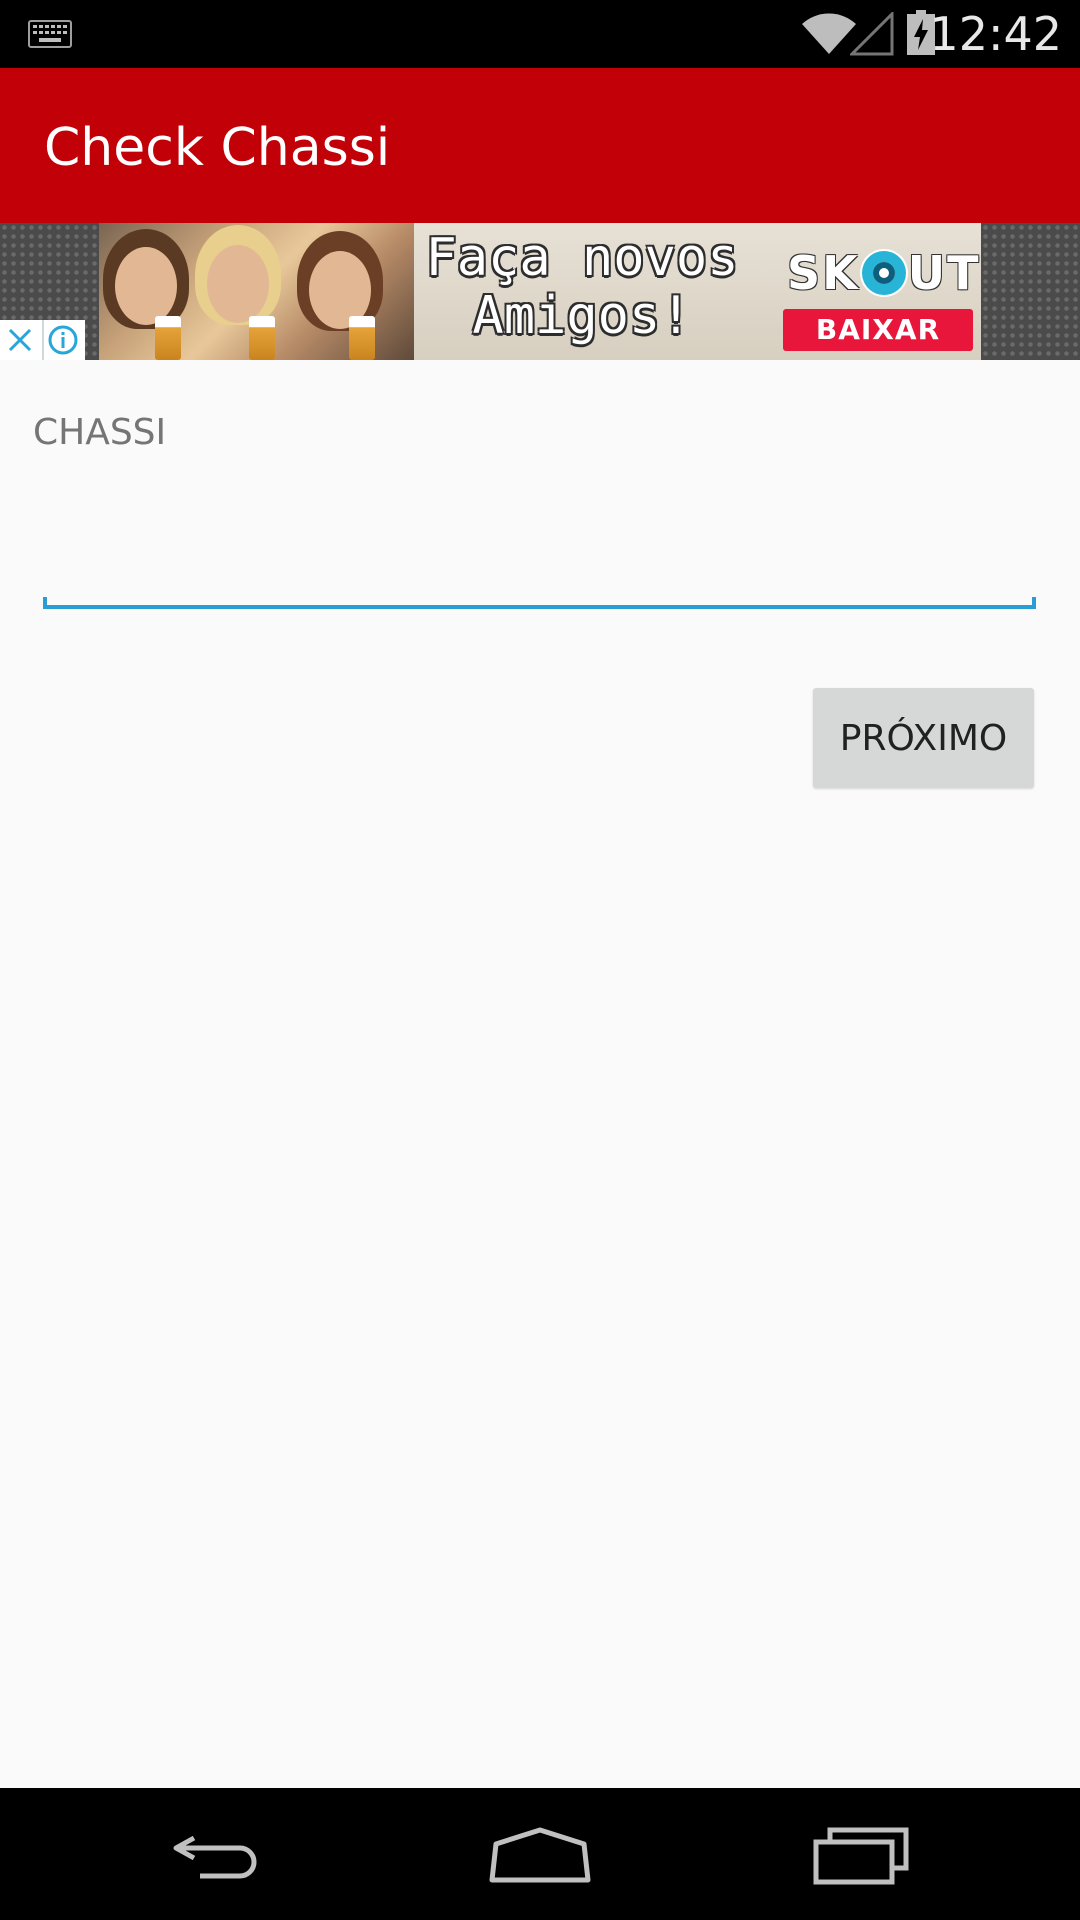 The height and width of the screenshot is (1920, 1080). I want to click on ad-banner: Faça novos Amigos! SK UT BAIXAR, so click(540, 291).